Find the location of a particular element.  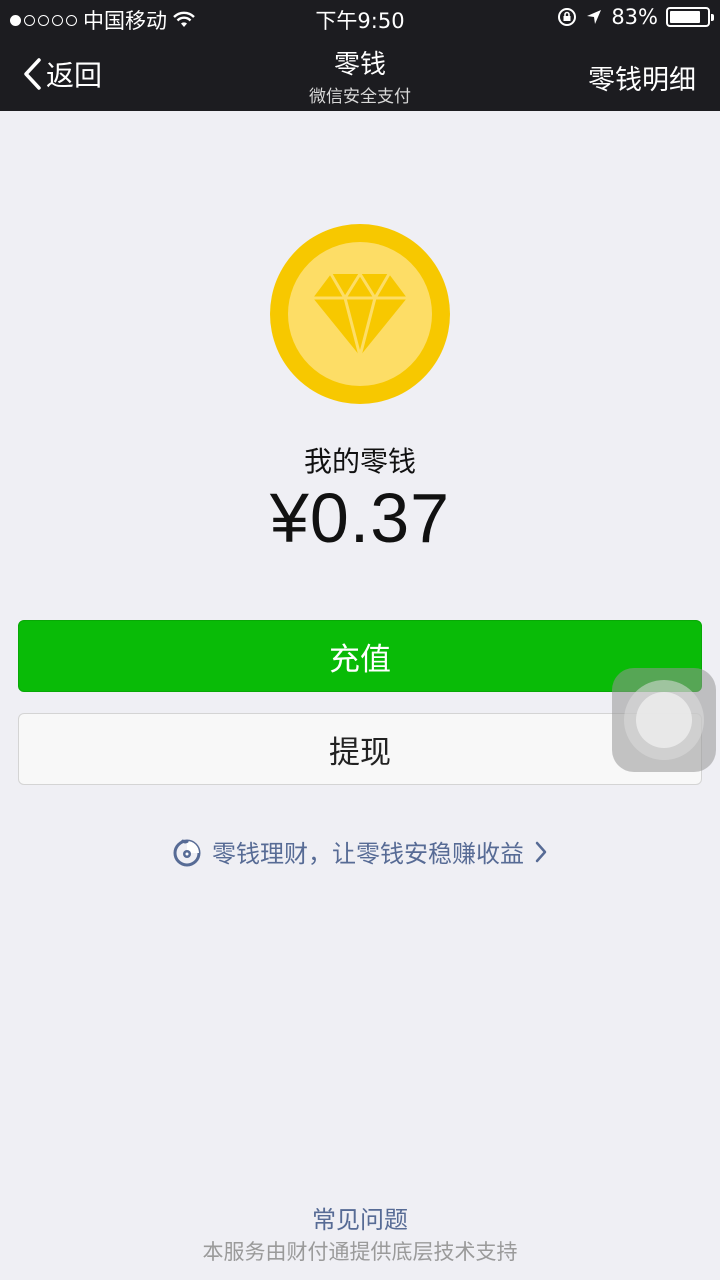

rotation-lock-icon is located at coordinates (567, 17).